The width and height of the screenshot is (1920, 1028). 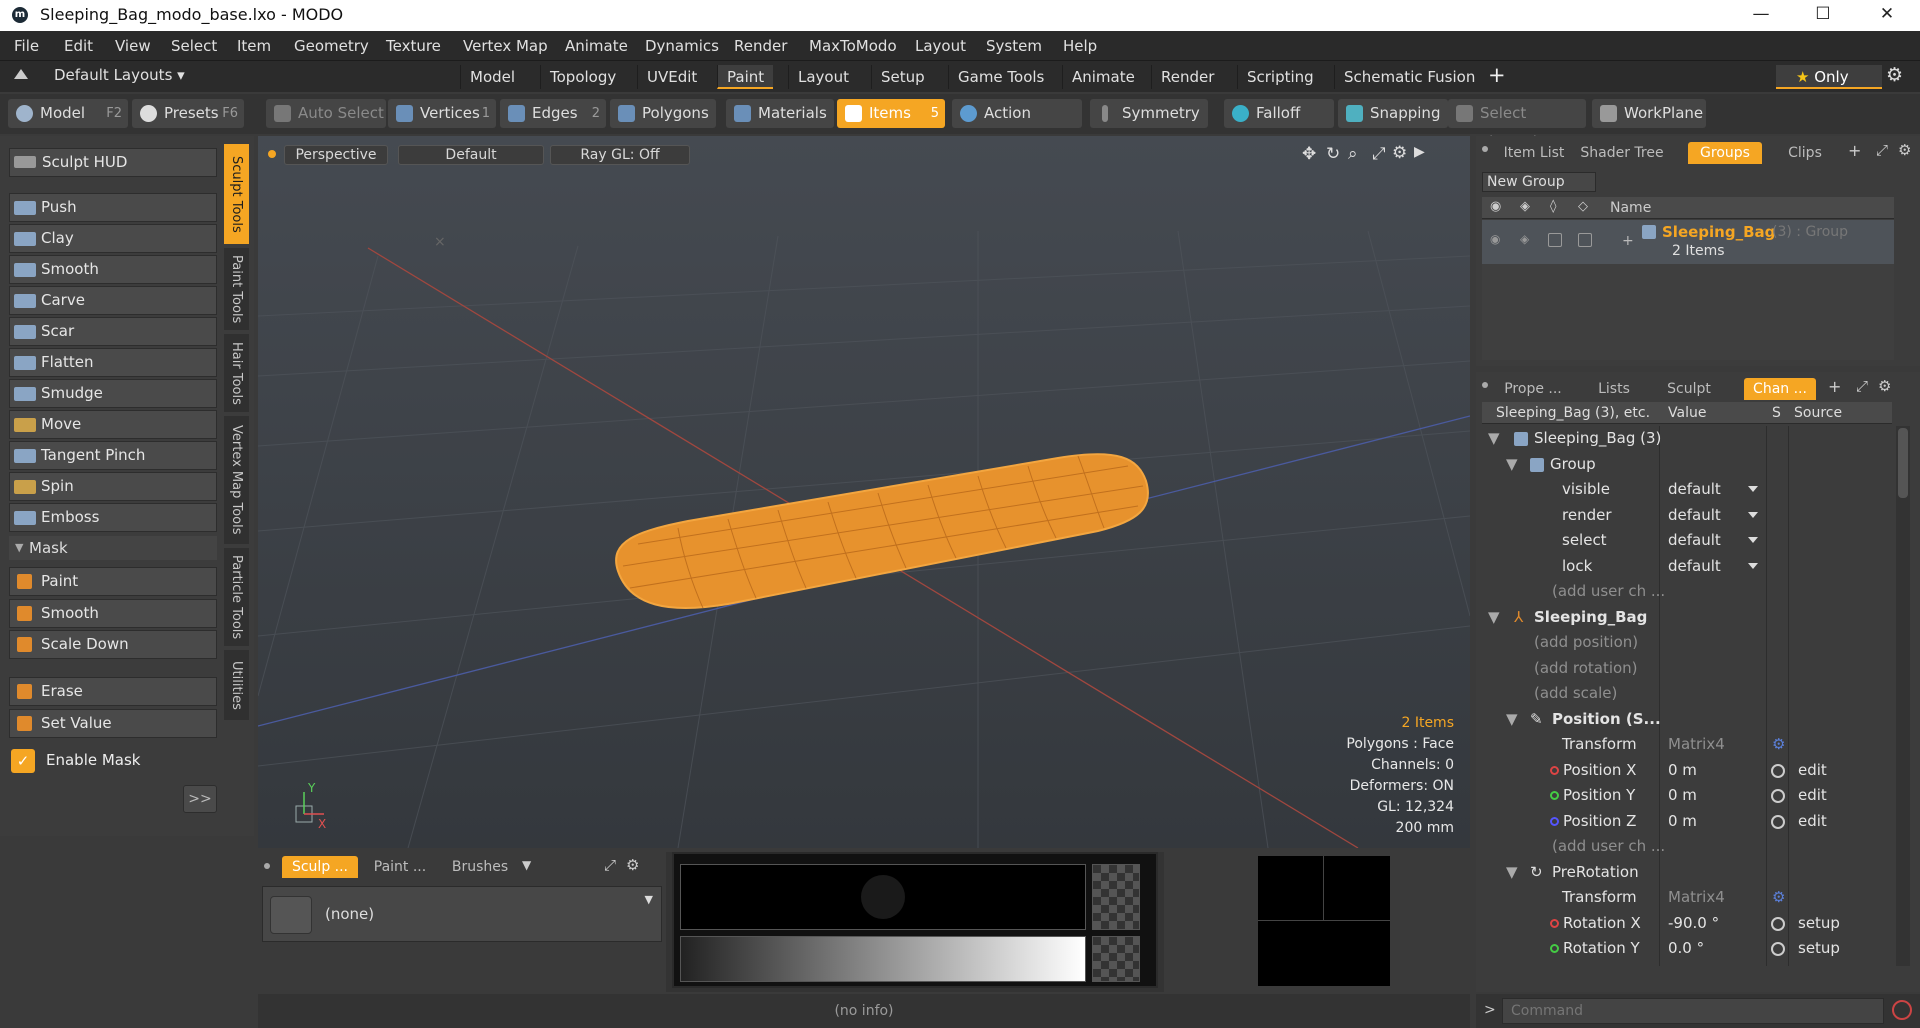 I want to click on tool-move: Move, so click(x=113, y=424).